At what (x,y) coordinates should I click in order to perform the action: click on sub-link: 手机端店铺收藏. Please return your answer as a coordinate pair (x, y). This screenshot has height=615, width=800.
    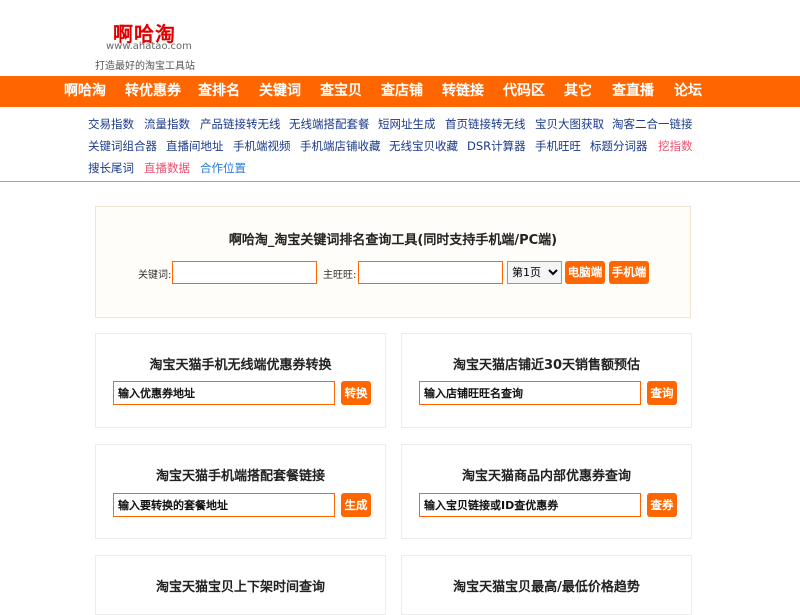
    Looking at the image, I should click on (340, 146).